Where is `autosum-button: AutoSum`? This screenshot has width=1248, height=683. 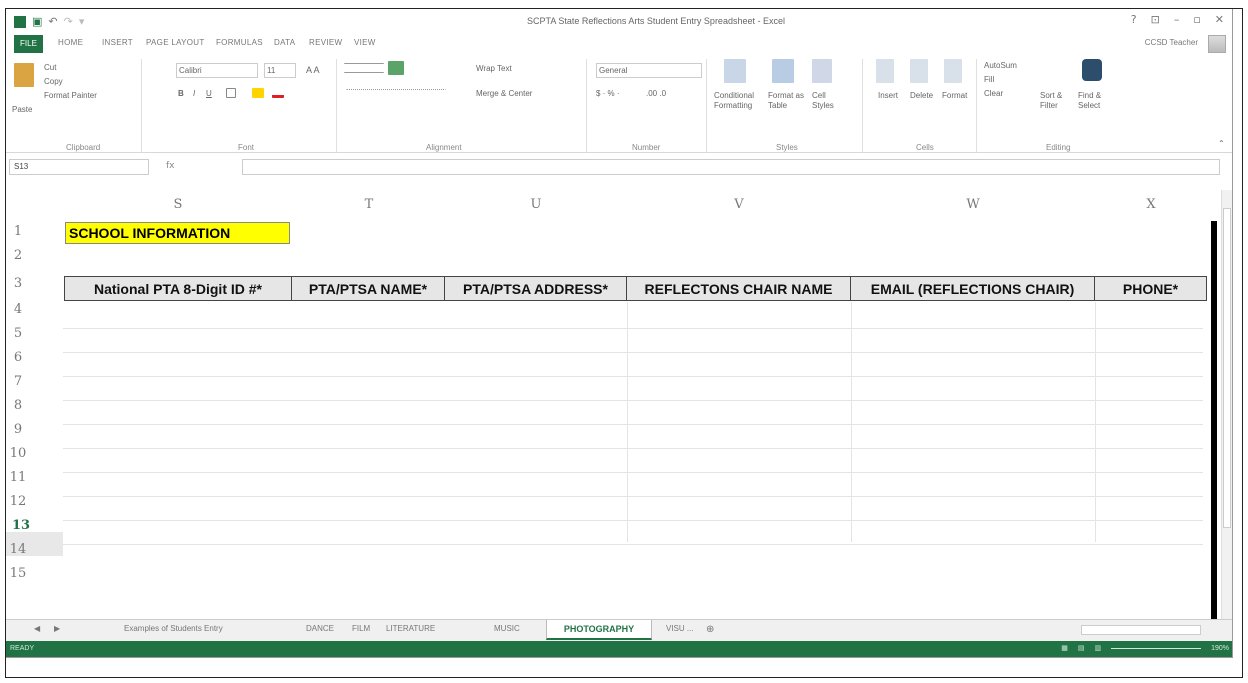 autosum-button: AutoSum is located at coordinates (1000, 65).